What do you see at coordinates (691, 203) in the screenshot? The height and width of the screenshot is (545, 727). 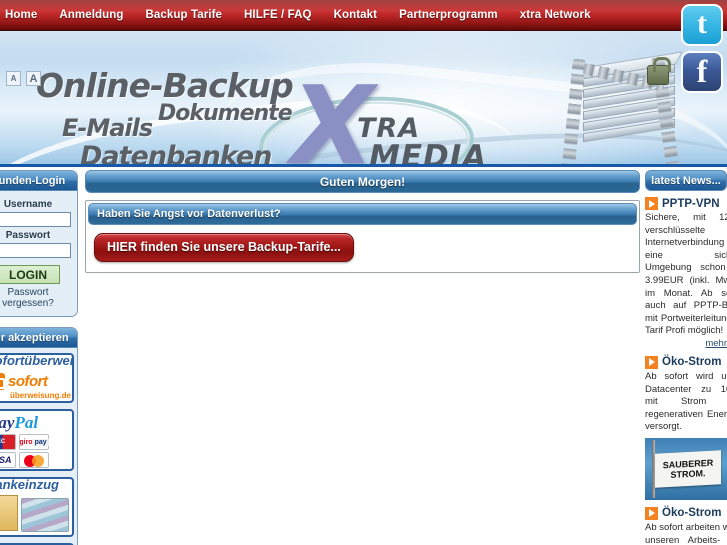 I see `news-item-title: PPTP-VPN` at bounding box center [691, 203].